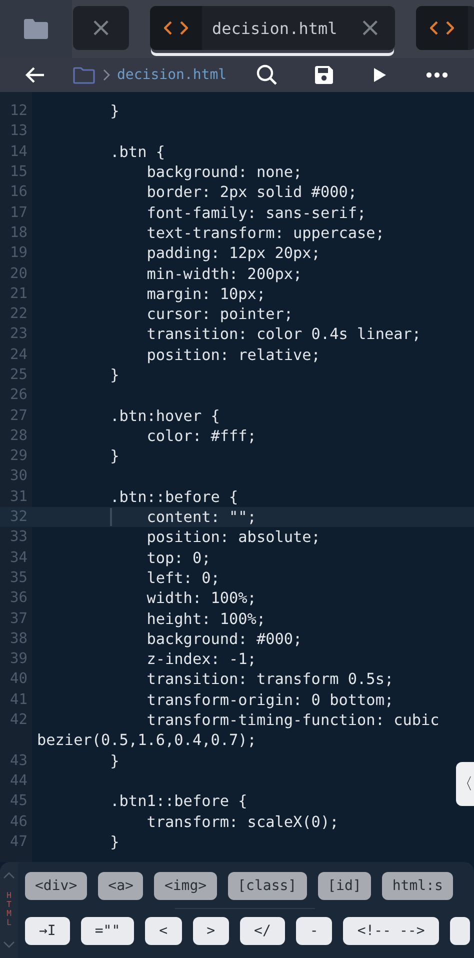  What do you see at coordinates (56, 886) in the screenshot?
I see `snippet-key: <div>` at bounding box center [56, 886].